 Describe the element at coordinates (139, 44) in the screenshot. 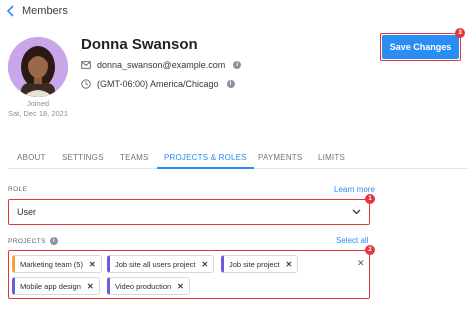

I see `member-name: Donna Swanson` at that location.